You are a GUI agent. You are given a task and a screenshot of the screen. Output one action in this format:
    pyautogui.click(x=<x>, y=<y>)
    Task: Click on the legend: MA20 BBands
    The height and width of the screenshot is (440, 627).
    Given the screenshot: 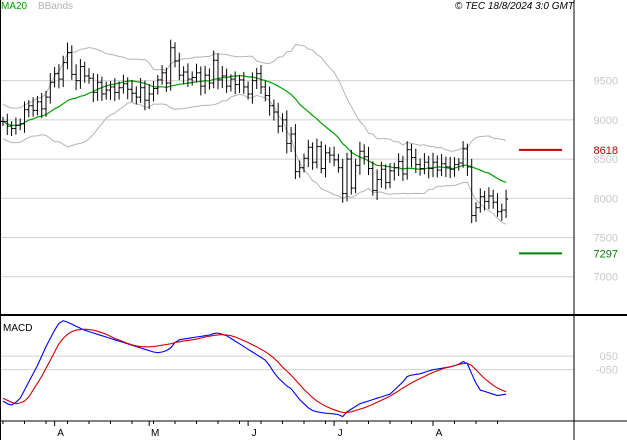 What is the action you would take?
    pyautogui.click(x=37, y=6)
    